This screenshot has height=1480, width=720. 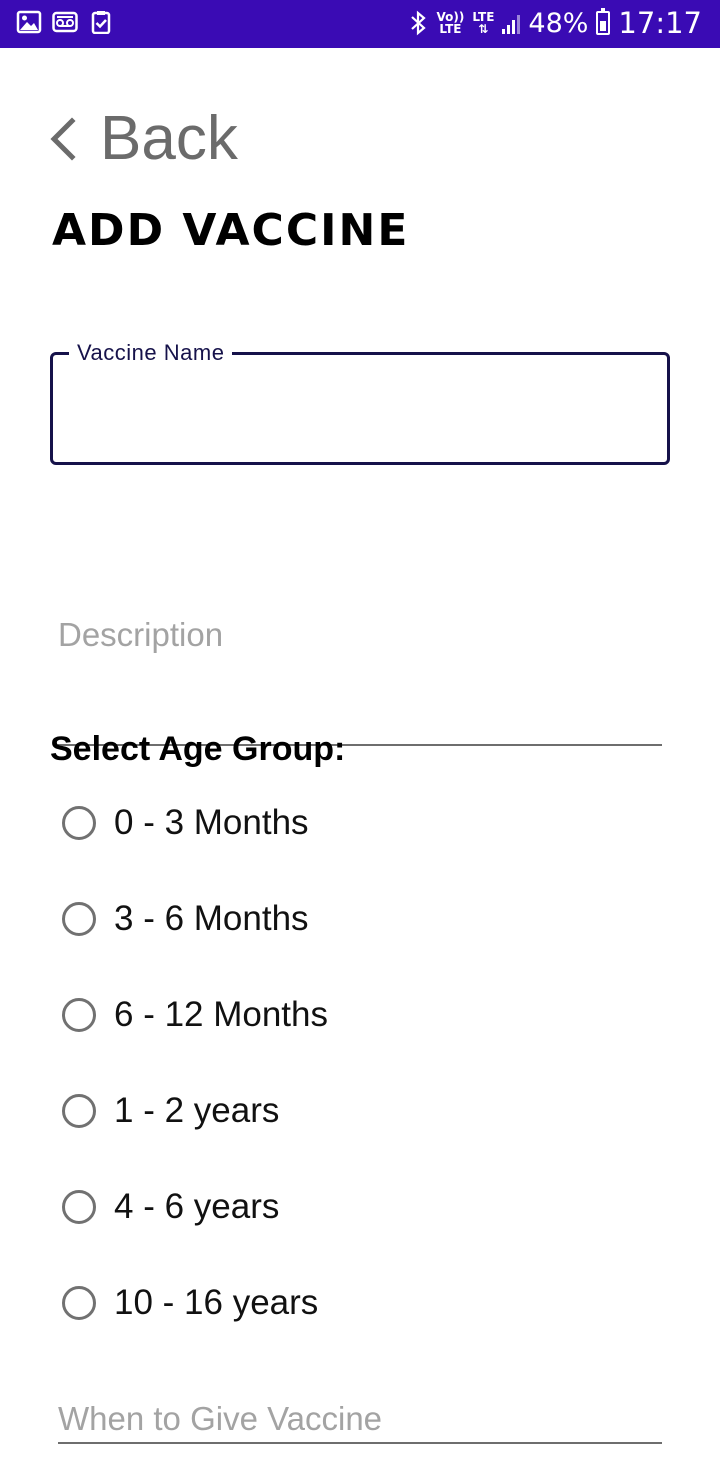 I want to click on bluetooth-icon, so click(x=418, y=23).